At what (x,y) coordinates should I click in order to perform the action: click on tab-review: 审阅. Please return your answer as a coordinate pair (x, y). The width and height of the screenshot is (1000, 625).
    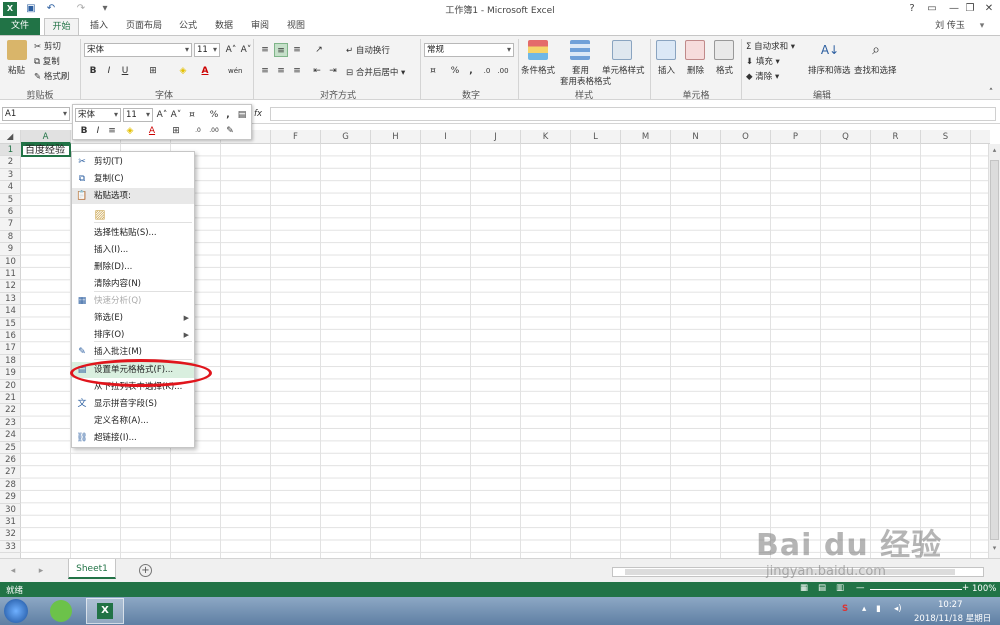
    Looking at the image, I should click on (260, 26).